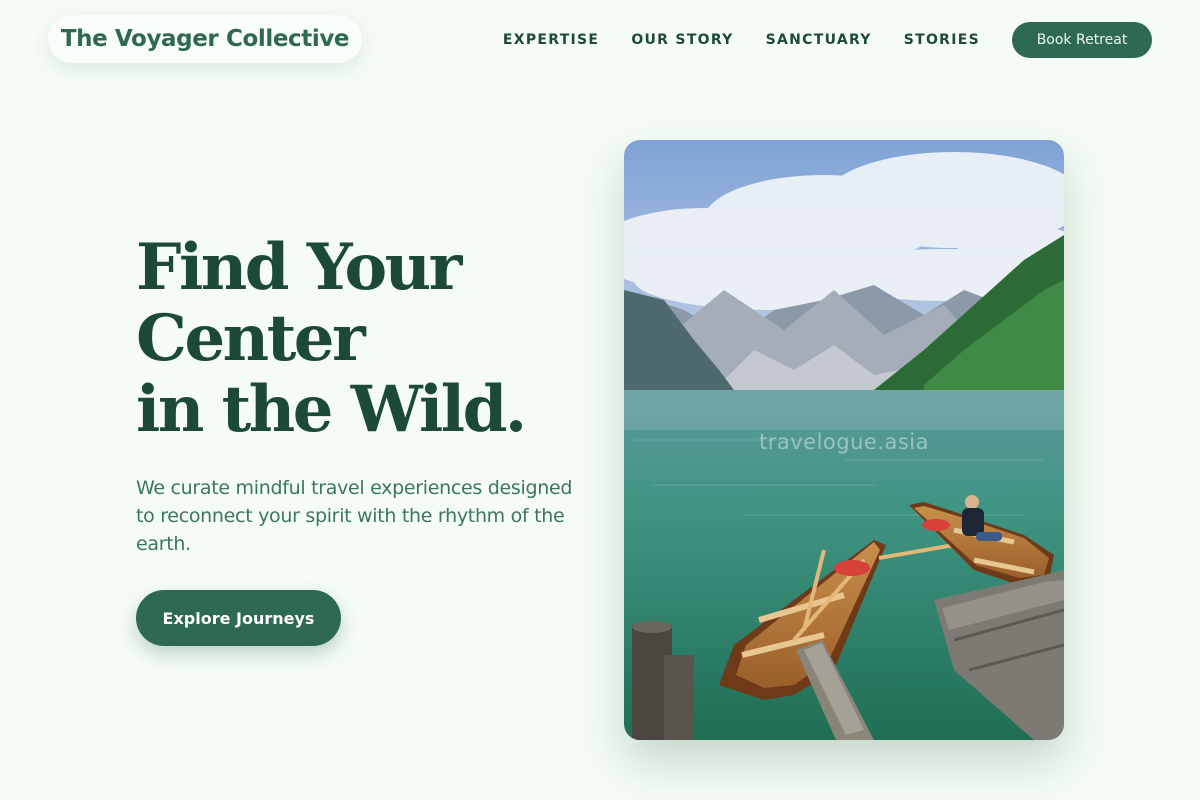 Image resolution: width=1200 pixels, height=800 pixels. What do you see at coordinates (551, 40) in the screenshot?
I see `nav-link-expertise: EXPERTISE` at bounding box center [551, 40].